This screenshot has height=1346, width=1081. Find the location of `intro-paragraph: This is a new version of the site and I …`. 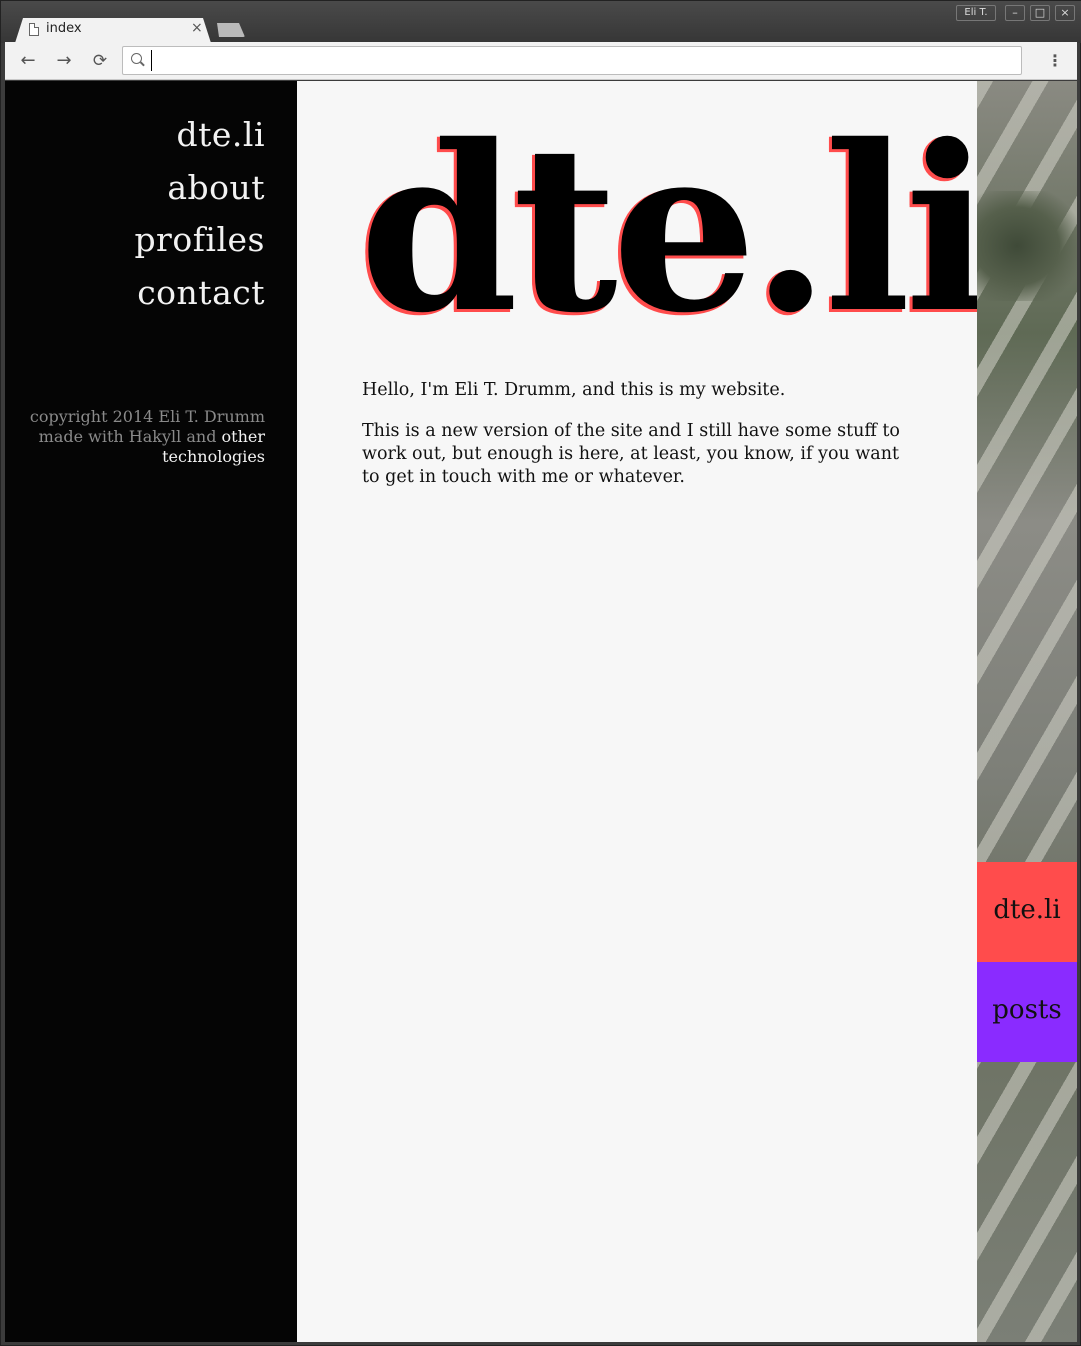

intro-paragraph: This is a new version of the site and I … is located at coordinates (631, 454).